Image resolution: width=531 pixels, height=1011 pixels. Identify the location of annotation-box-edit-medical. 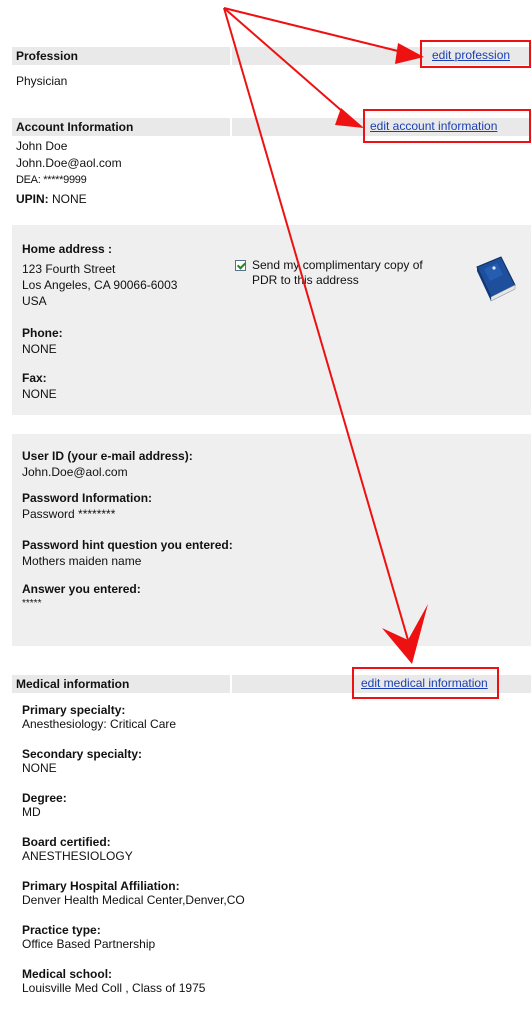
(425, 683).